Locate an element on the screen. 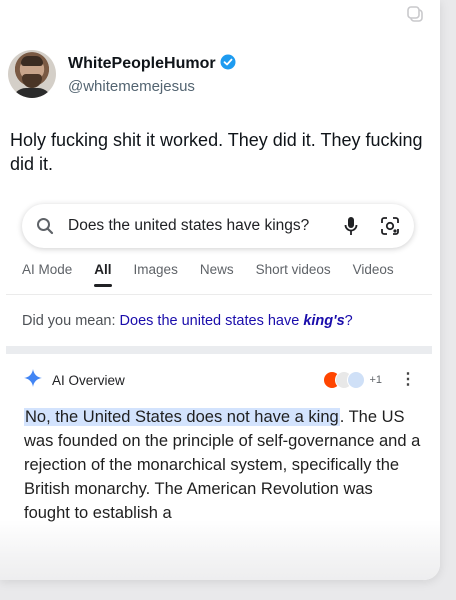  tweet-header: WhitePeopleHumor @whitememejesus is located at coordinates (122, 74).